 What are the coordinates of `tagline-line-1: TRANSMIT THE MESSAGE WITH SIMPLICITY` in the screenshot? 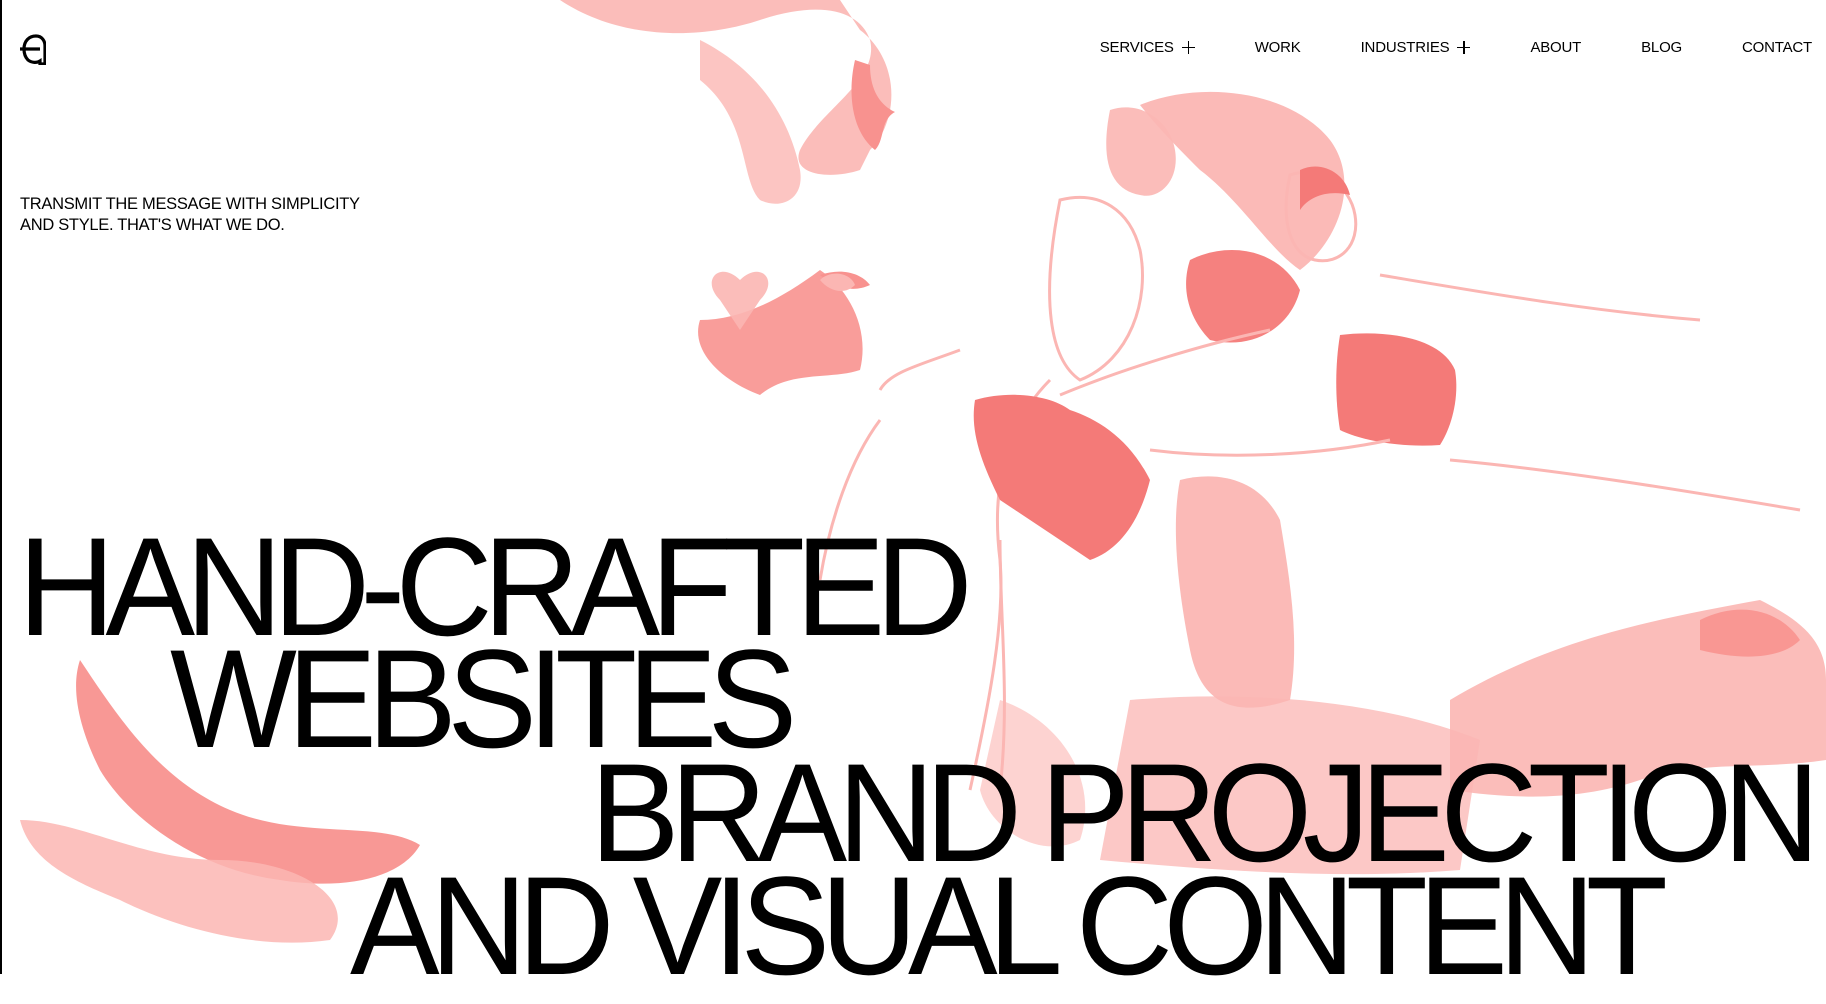 It's located at (190, 204).